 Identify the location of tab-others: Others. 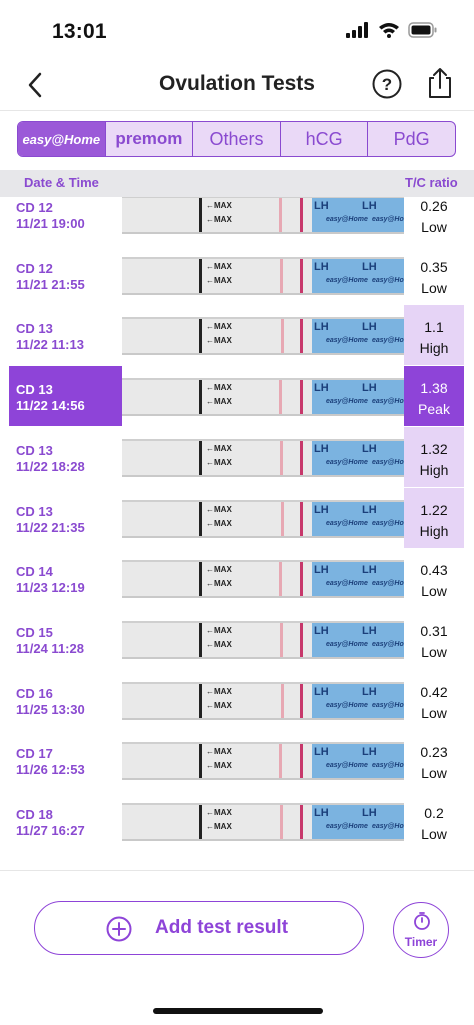
(237, 139).